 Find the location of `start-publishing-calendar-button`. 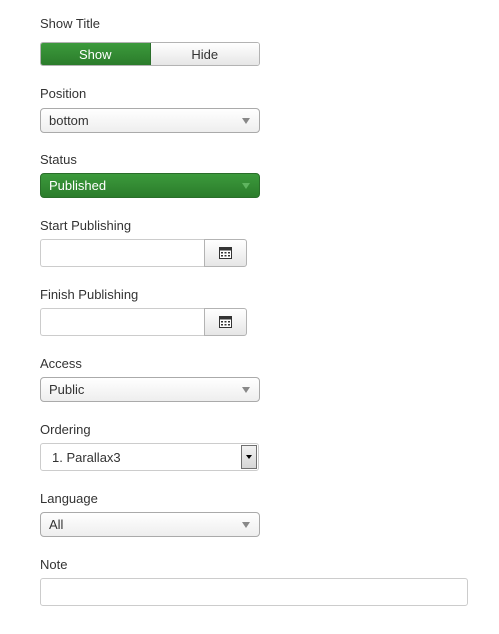

start-publishing-calendar-button is located at coordinates (225, 253).